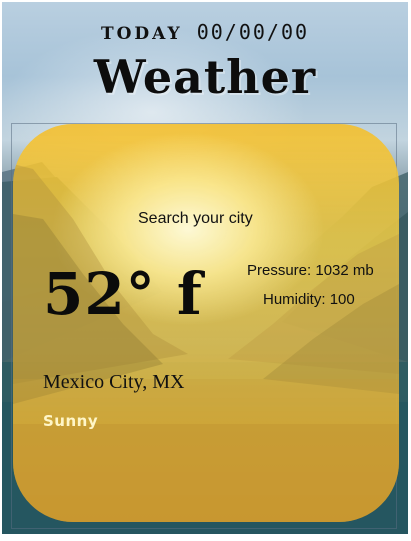 This screenshot has width=411, height=541. I want to click on pressure-readout: Pressure: 1032 mb, so click(310, 270).